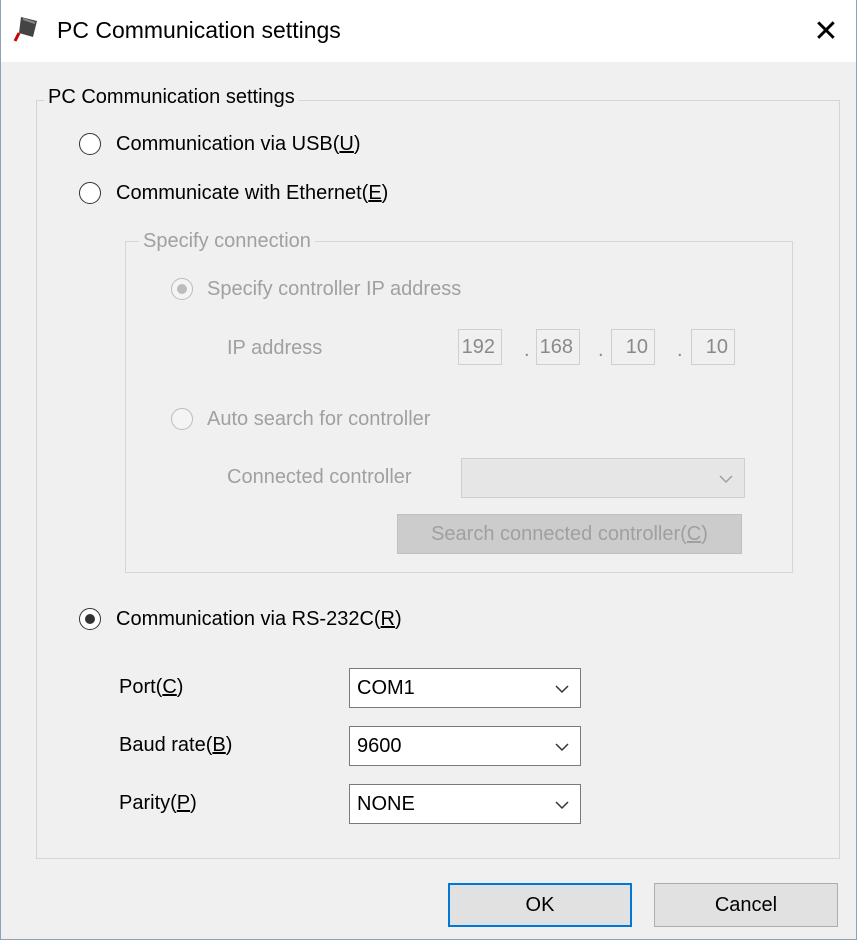  Describe the element at coordinates (465, 688) in the screenshot. I see `port-select: COM1` at that location.